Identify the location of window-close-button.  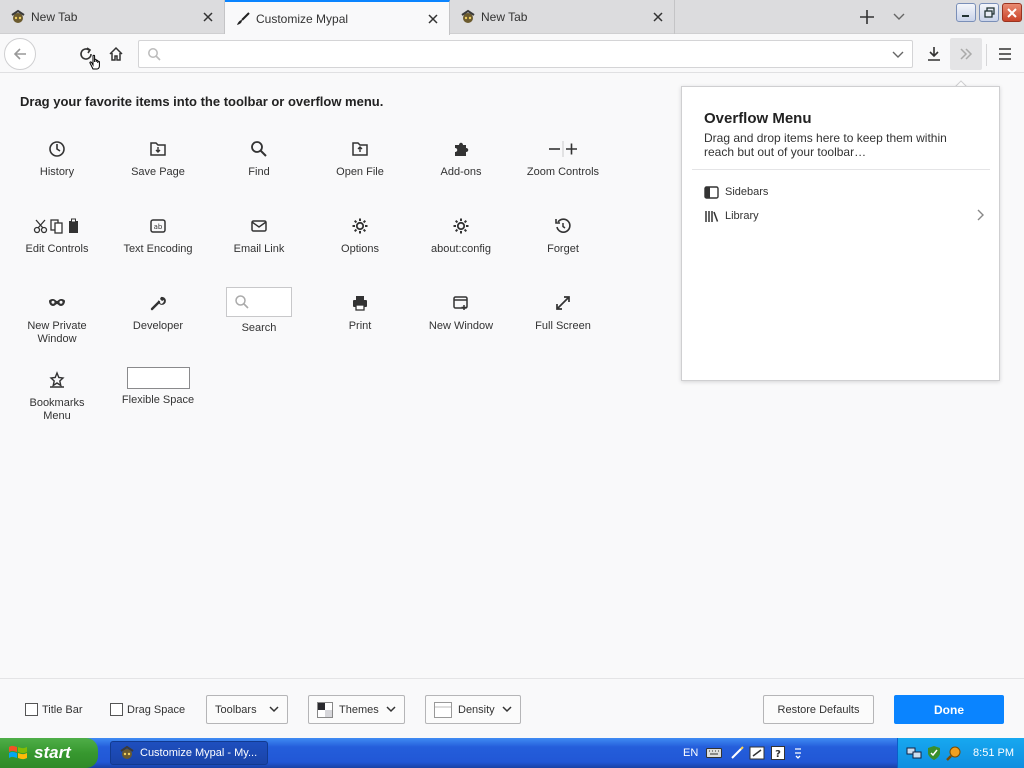
(1012, 12).